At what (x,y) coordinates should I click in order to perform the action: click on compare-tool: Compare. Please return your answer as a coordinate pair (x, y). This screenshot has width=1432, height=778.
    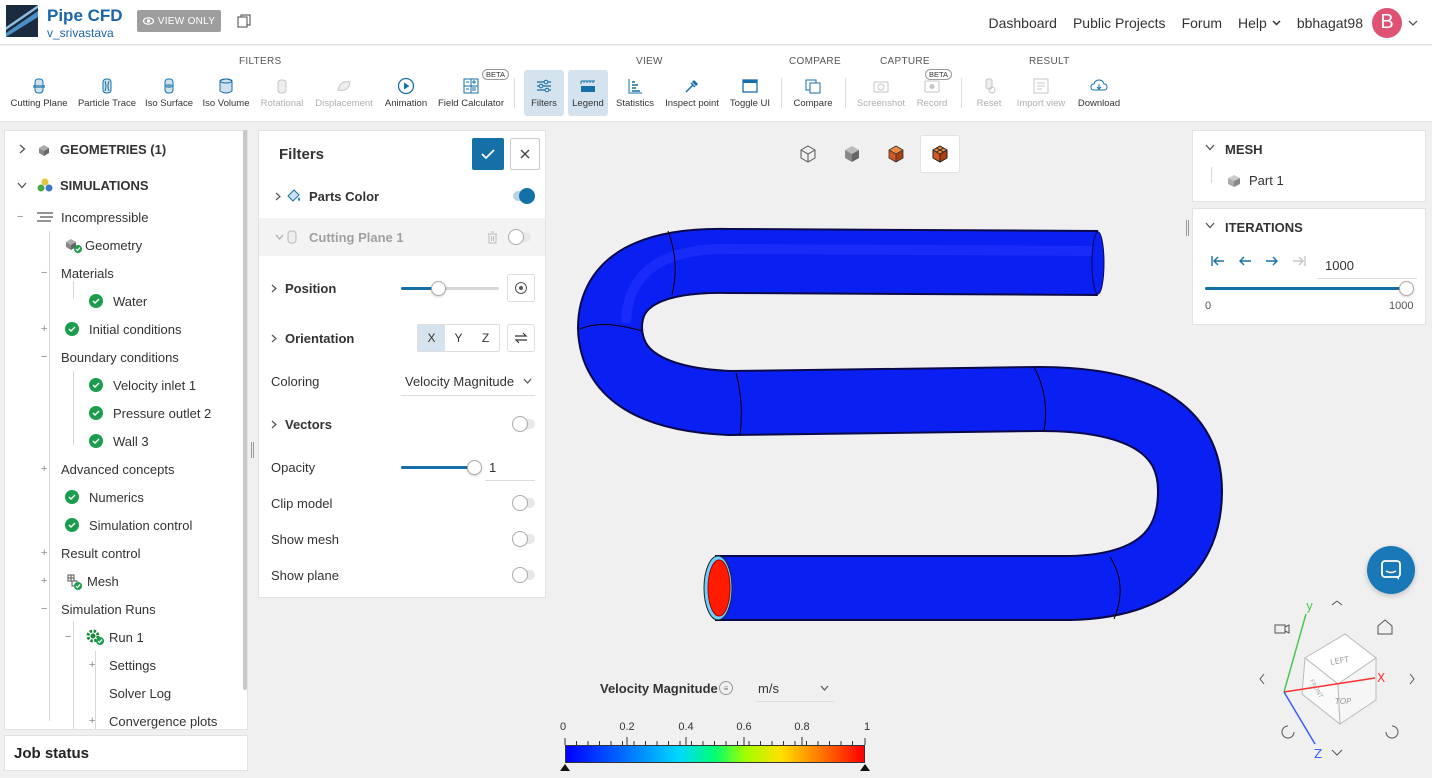
    Looking at the image, I should click on (813, 93).